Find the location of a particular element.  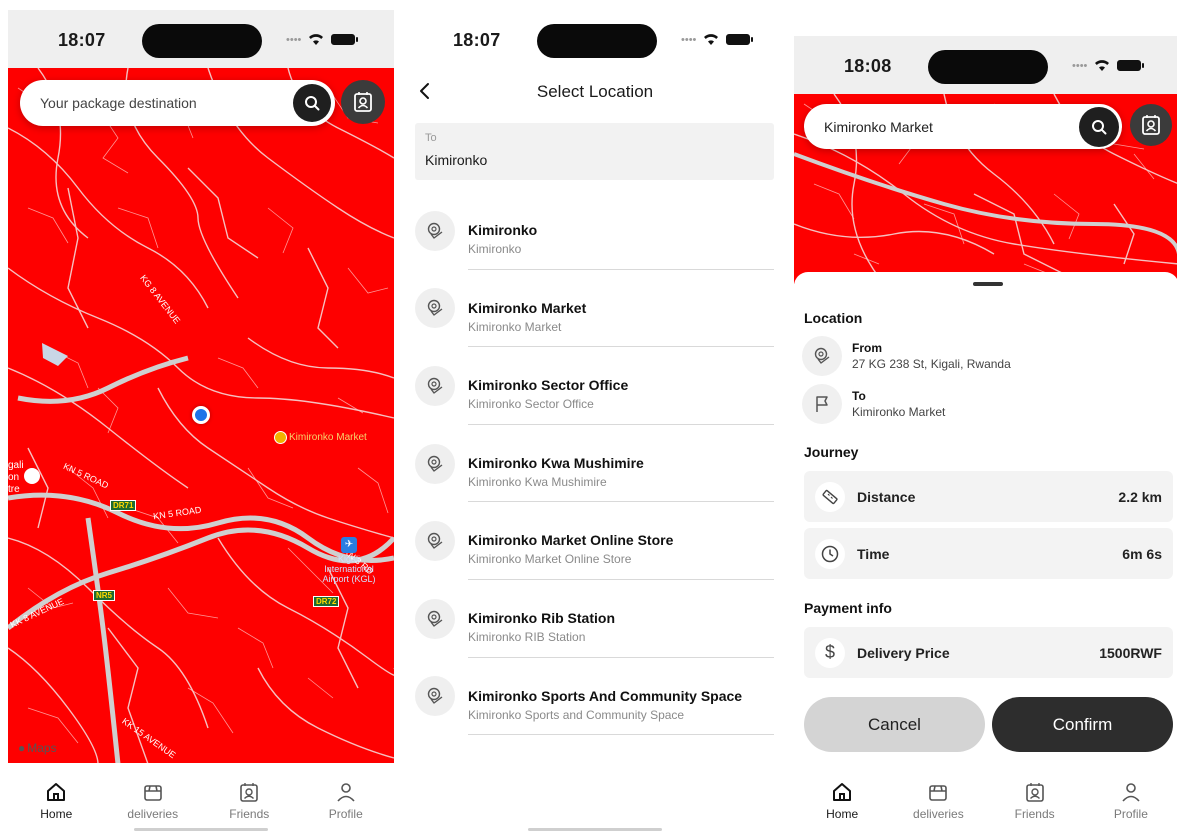

destination-search: Your package destination is located at coordinates (177, 103).